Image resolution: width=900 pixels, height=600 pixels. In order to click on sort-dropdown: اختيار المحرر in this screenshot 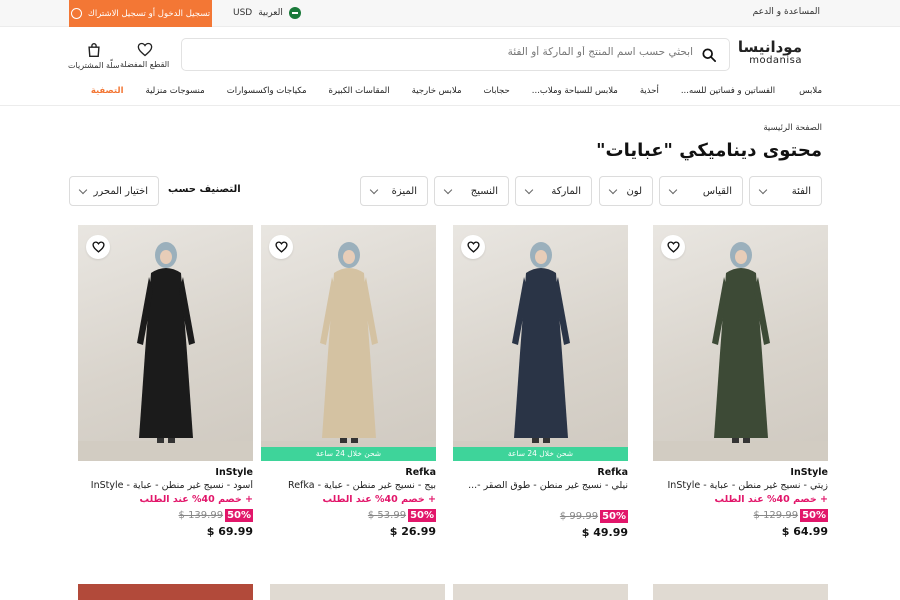, I will do `click(114, 191)`.